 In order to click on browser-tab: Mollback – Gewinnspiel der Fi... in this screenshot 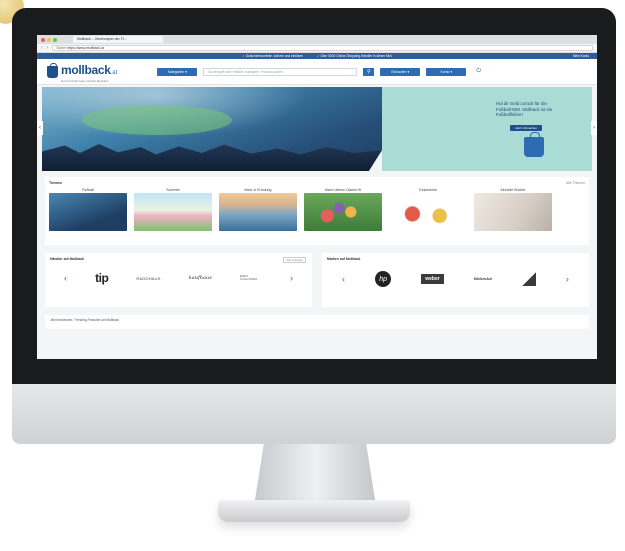, I will do `click(118, 39)`.